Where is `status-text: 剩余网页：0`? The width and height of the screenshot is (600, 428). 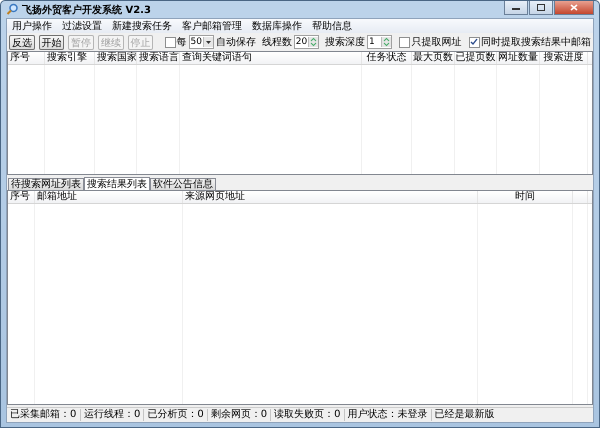 status-text: 剩余网页：0 is located at coordinates (240, 415).